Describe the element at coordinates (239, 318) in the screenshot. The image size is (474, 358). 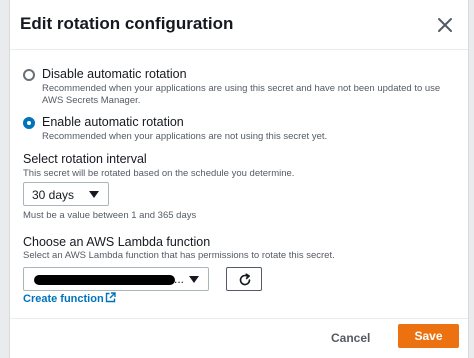
I see `footer-divider` at that location.